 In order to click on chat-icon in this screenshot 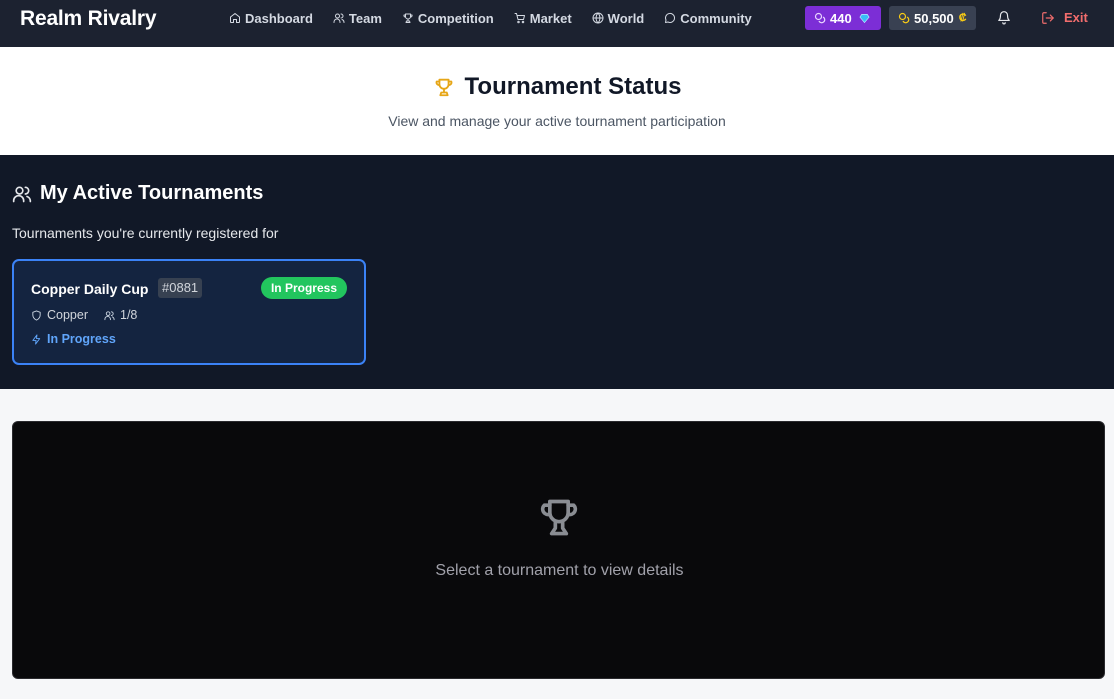, I will do `click(670, 17)`.